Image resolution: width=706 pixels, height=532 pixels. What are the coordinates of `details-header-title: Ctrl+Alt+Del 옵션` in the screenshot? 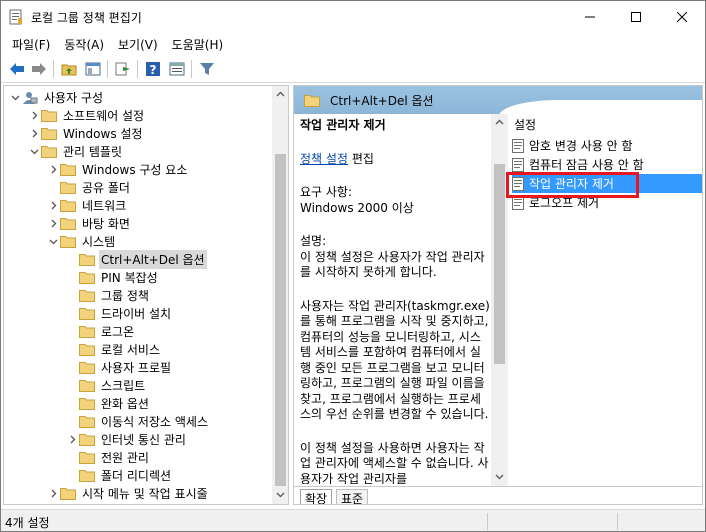 It's located at (382, 101).